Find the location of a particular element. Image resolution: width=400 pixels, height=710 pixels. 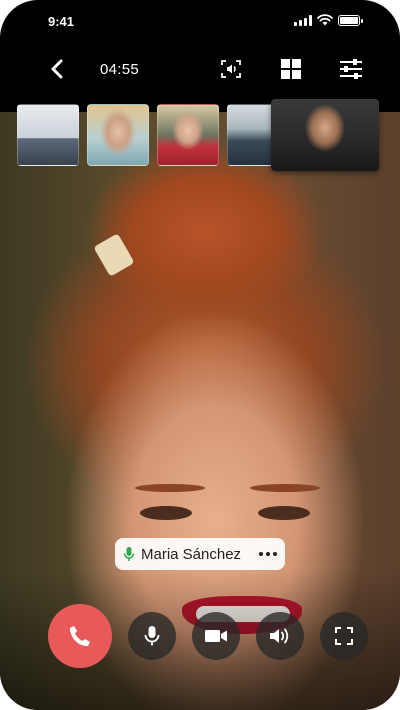

battery-icon is located at coordinates (350, 20).